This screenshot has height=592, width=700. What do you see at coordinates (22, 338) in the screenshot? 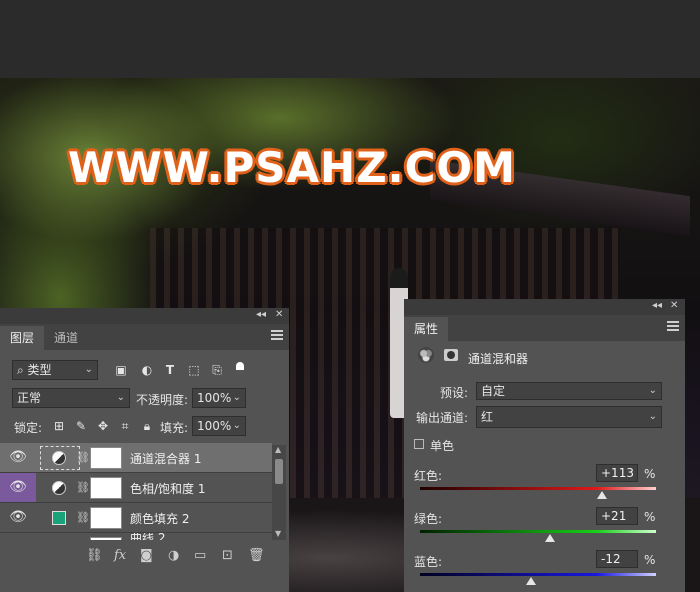
I see `tab-layers: 图层` at bounding box center [22, 338].